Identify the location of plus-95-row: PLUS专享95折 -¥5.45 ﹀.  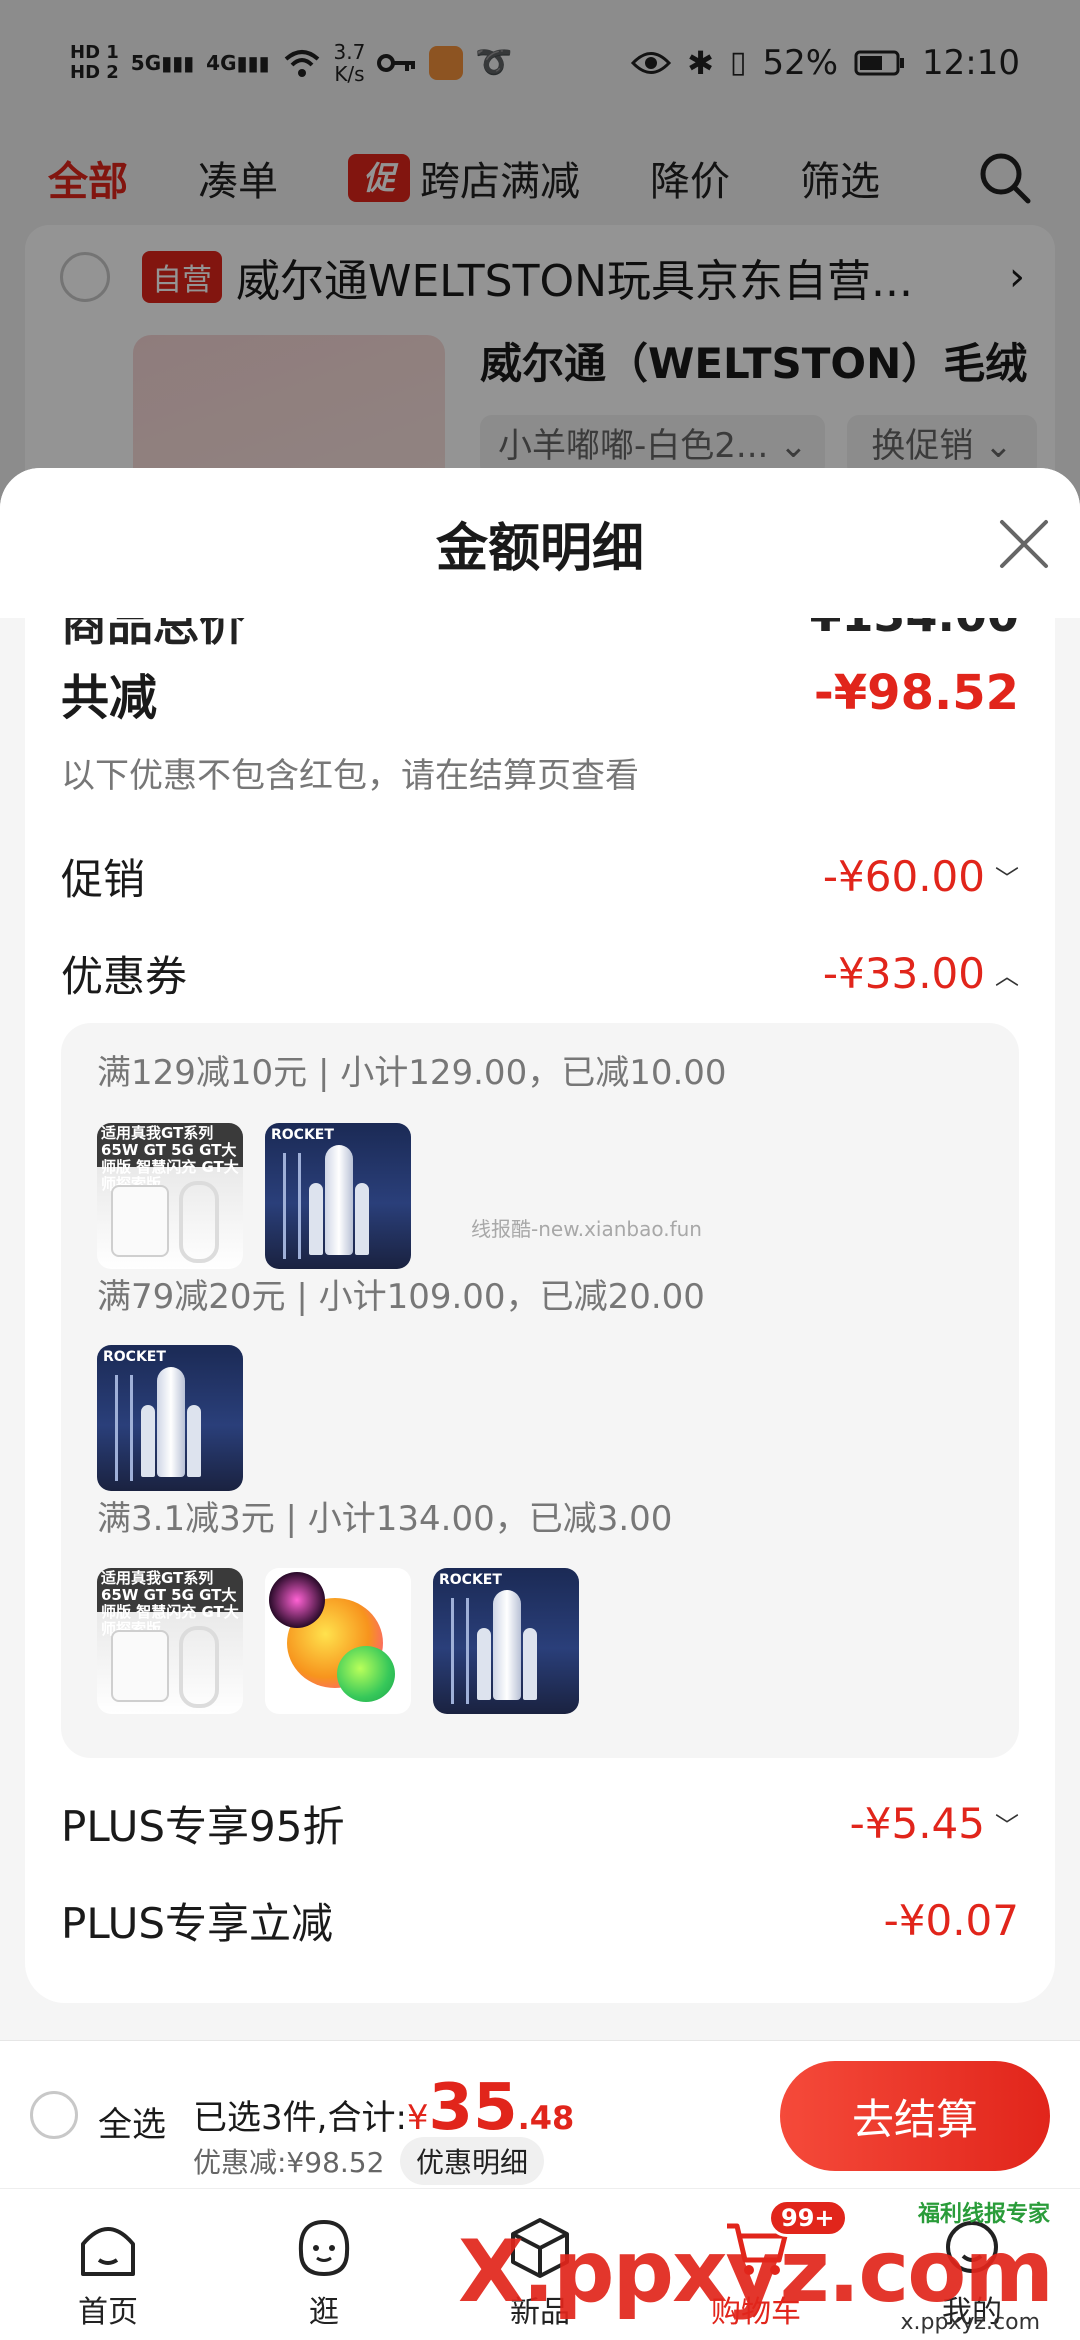
(540, 1823).